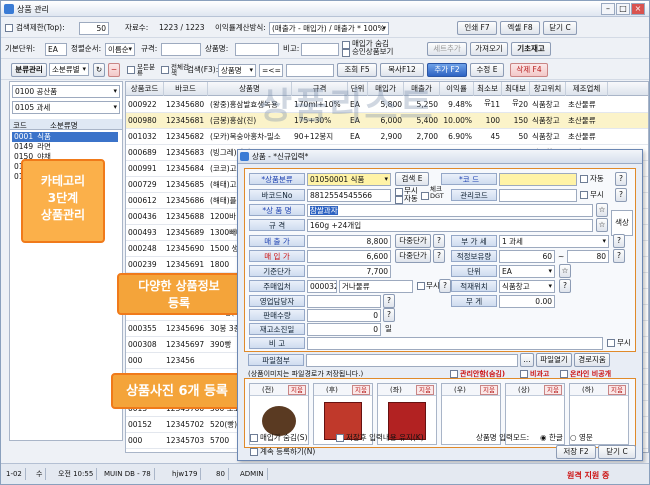 This screenshot has width=650, height=485. I want to click on spec-input, so click(181, 49).